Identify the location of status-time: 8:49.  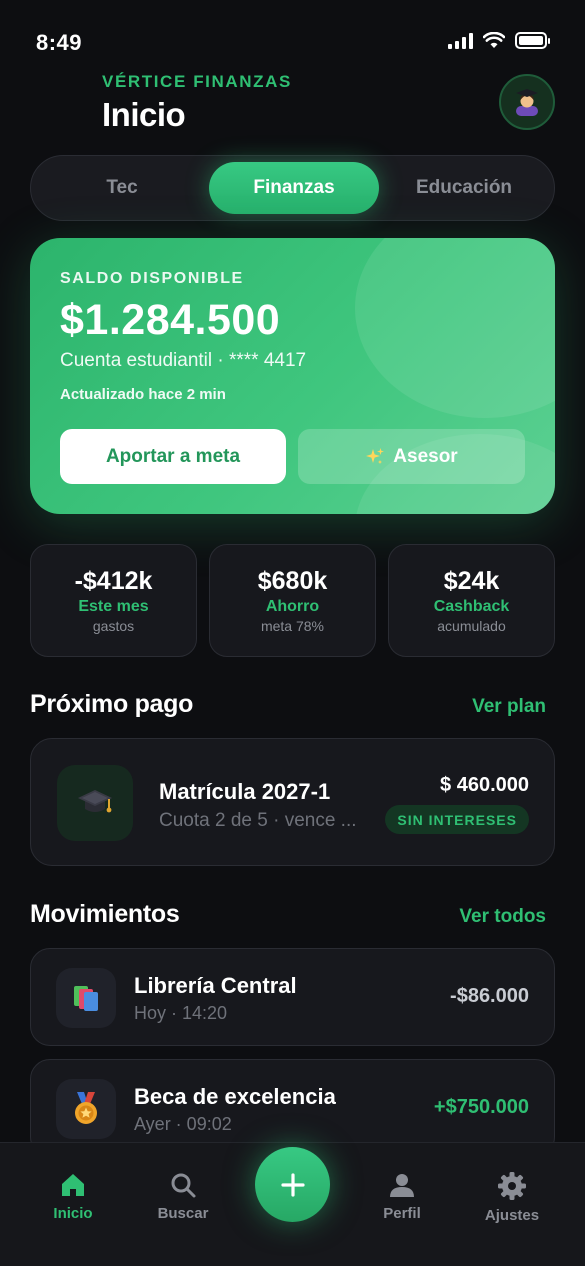
(59, 42).